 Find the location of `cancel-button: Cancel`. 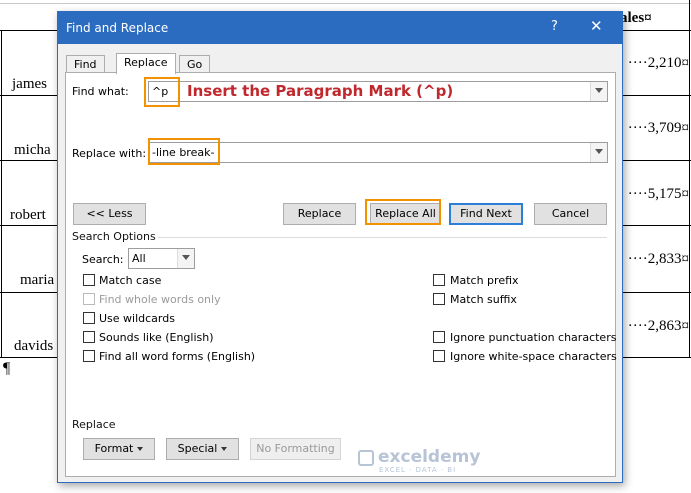

cancel-button: Cancel is located at coordinates (570, 214).